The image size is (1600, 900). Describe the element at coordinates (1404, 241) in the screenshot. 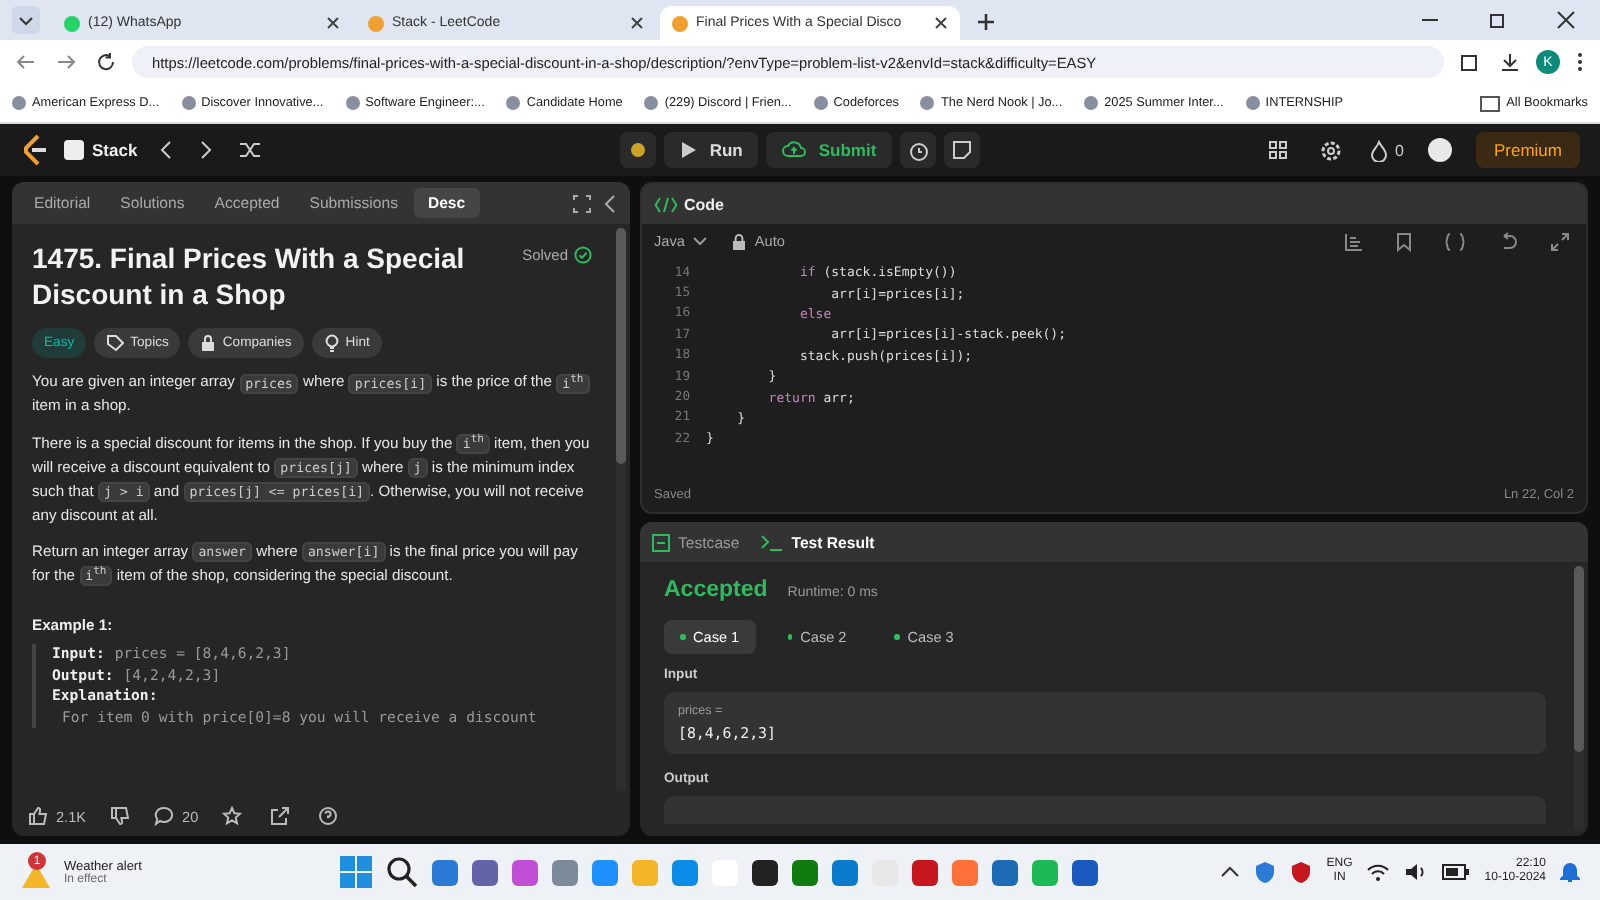

I see `bookmark-icon` at that location.